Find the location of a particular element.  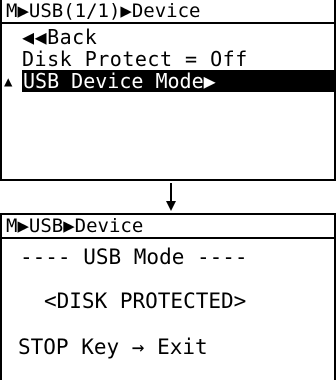

disk-protect-menu-item: Disk Protect = Off is located at coordinates (135, 59).